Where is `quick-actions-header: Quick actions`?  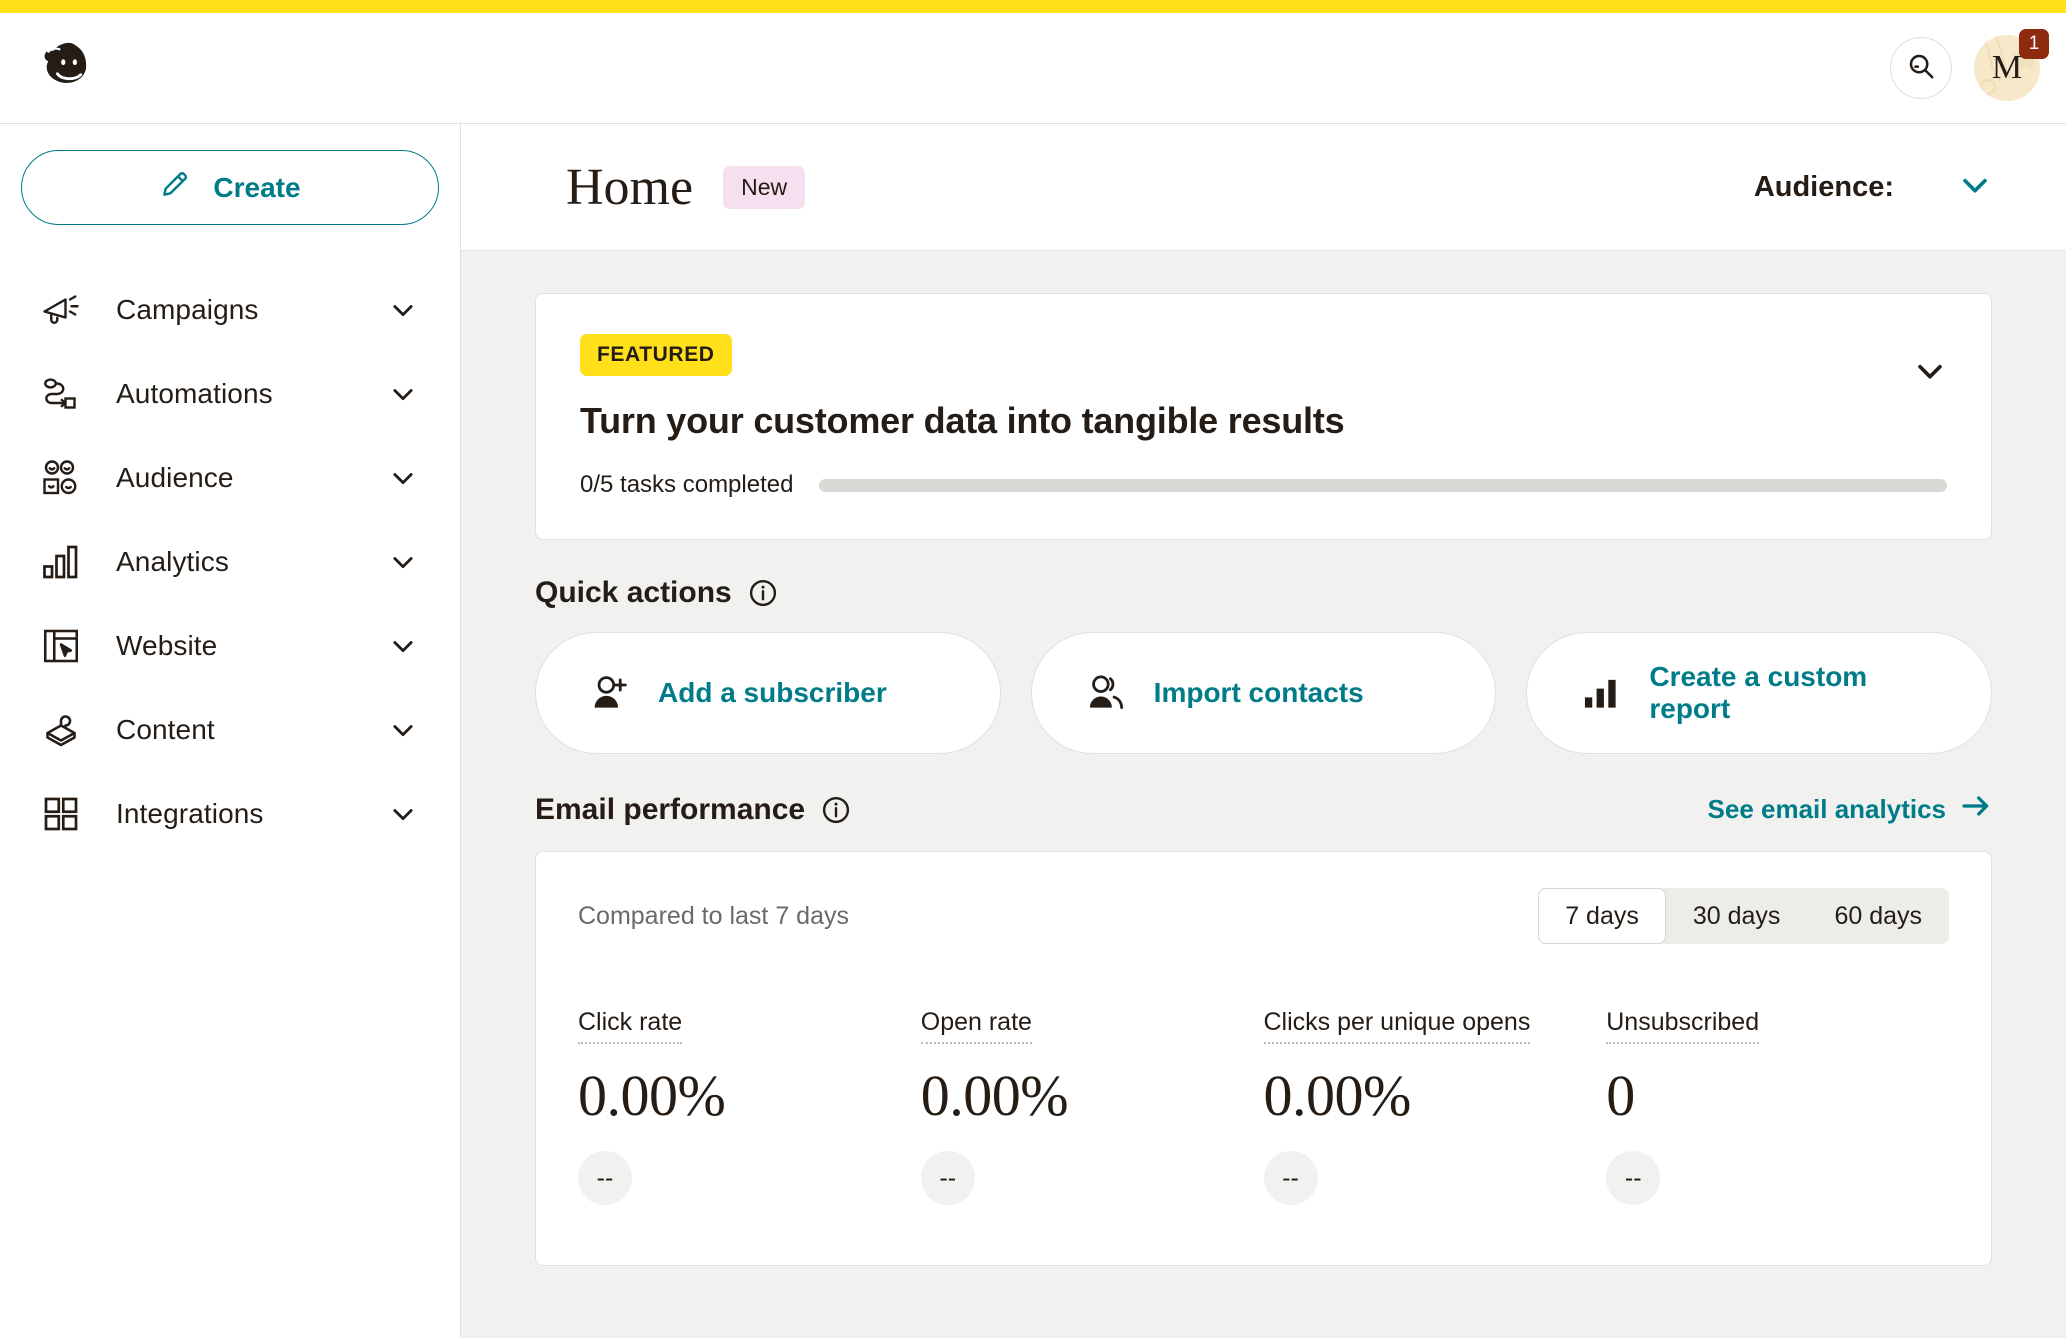 quick-actions-header: Quick actions is located at coordinates (1263, 593).